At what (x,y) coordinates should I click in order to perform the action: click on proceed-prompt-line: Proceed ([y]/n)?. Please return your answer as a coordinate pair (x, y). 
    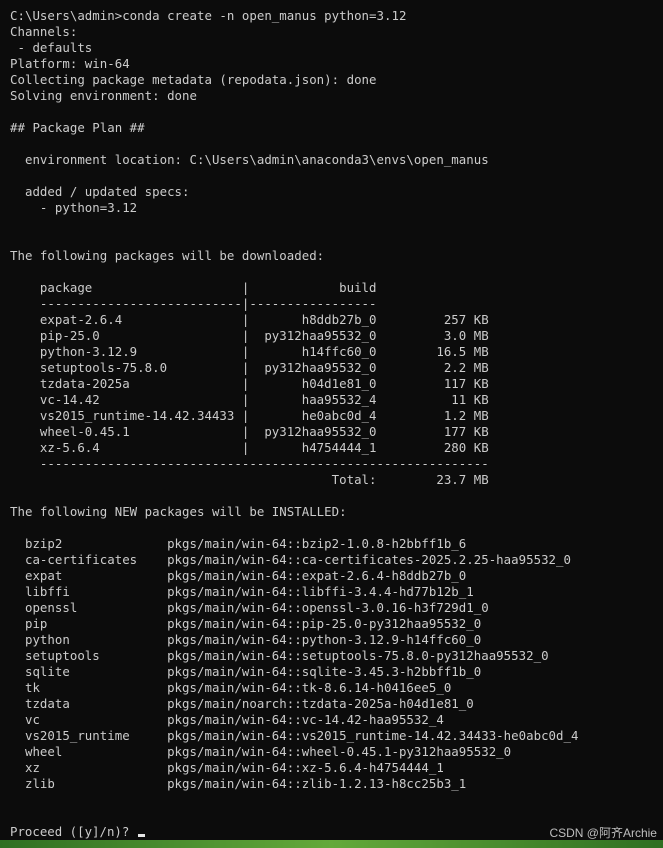
    Looking at the image, I should click on (77, 832).